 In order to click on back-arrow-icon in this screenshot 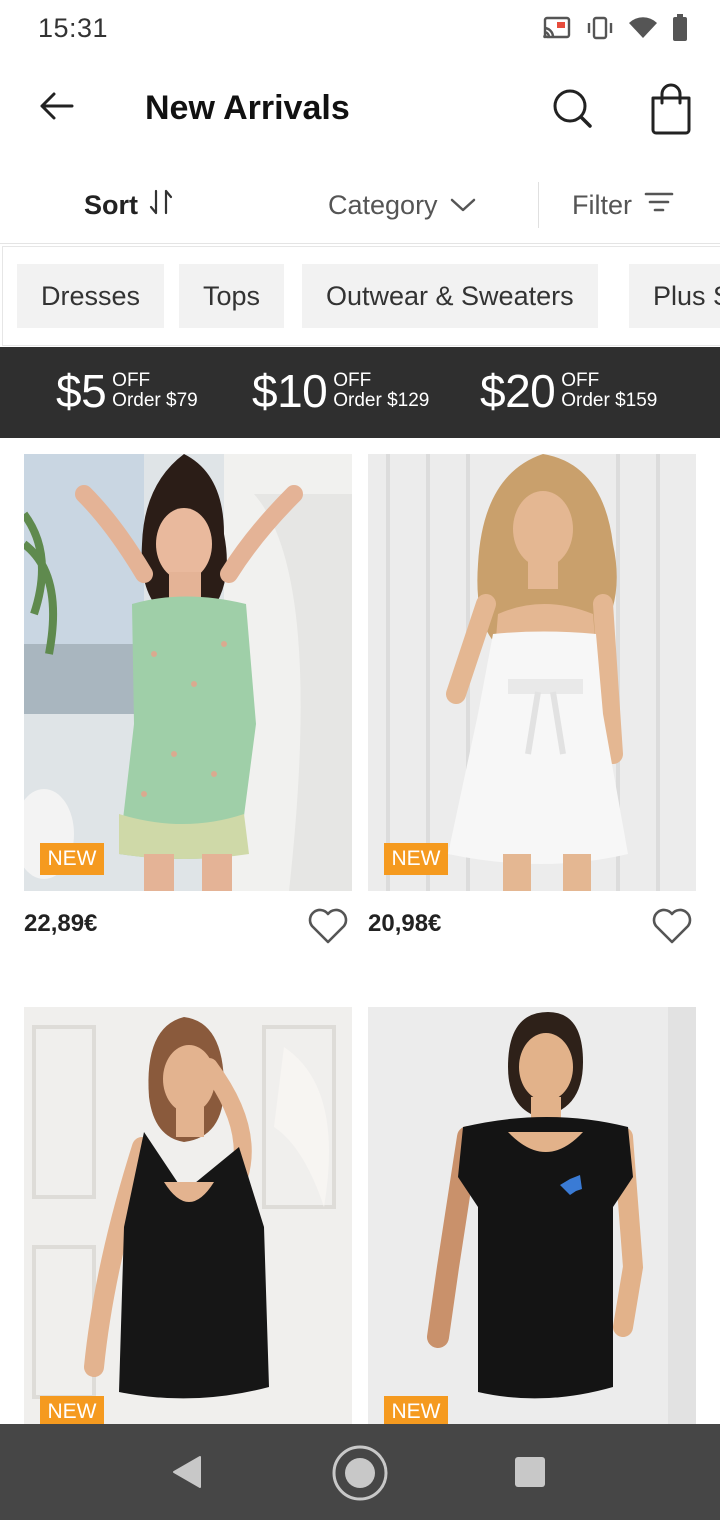, I will do `click(56, 108)`.